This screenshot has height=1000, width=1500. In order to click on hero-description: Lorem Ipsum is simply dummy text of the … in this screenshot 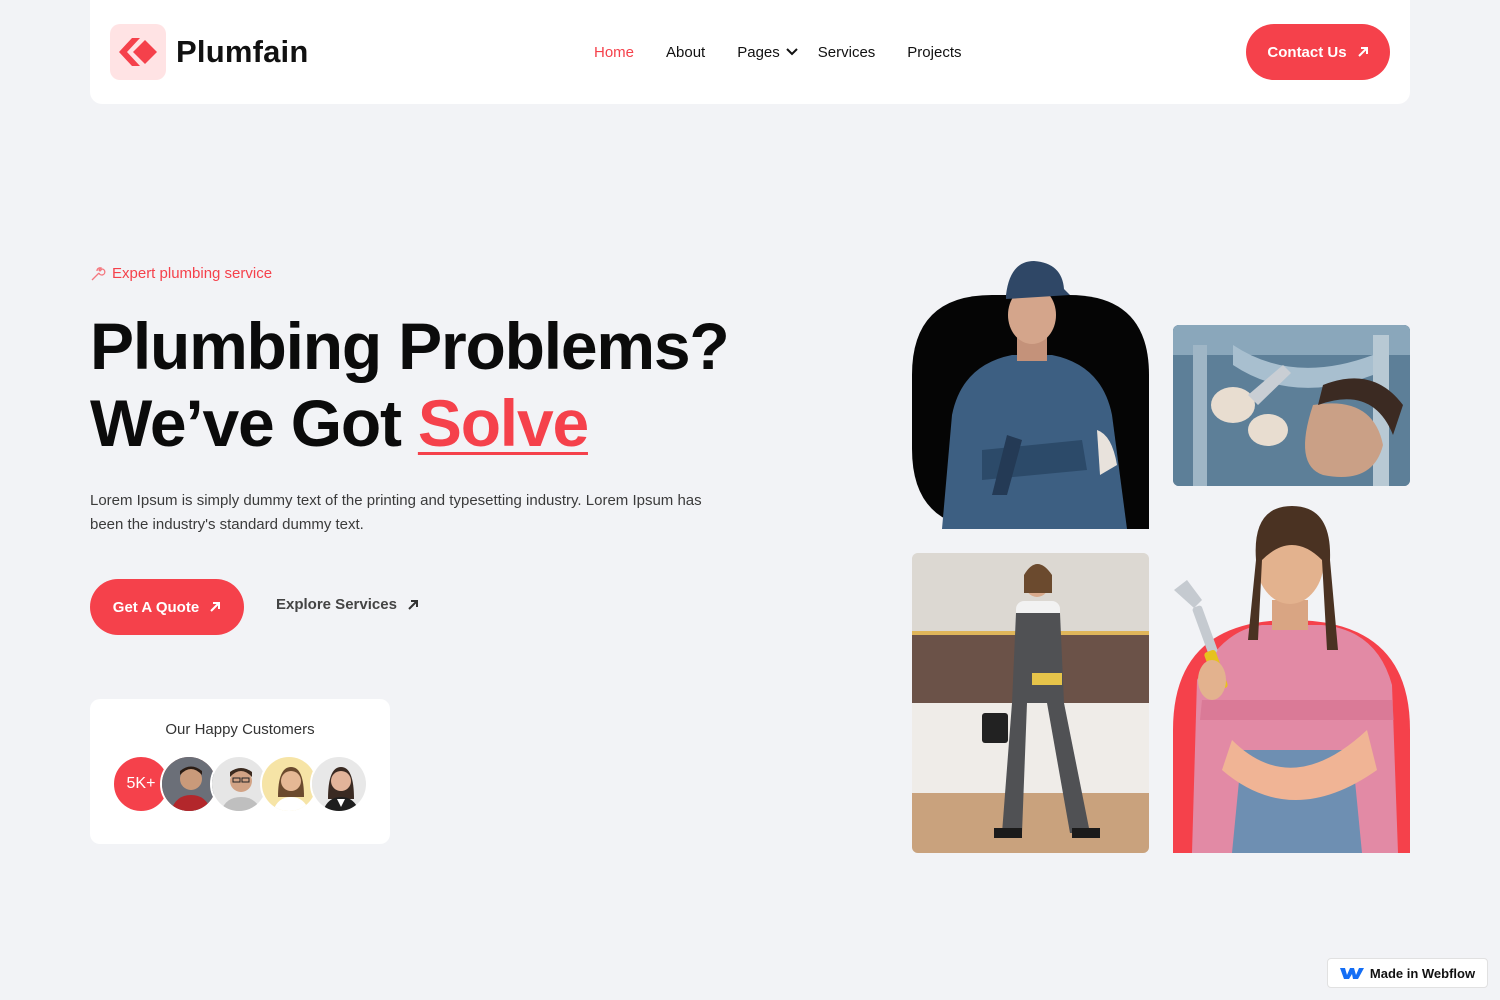, I will do `click(396, 512)`.